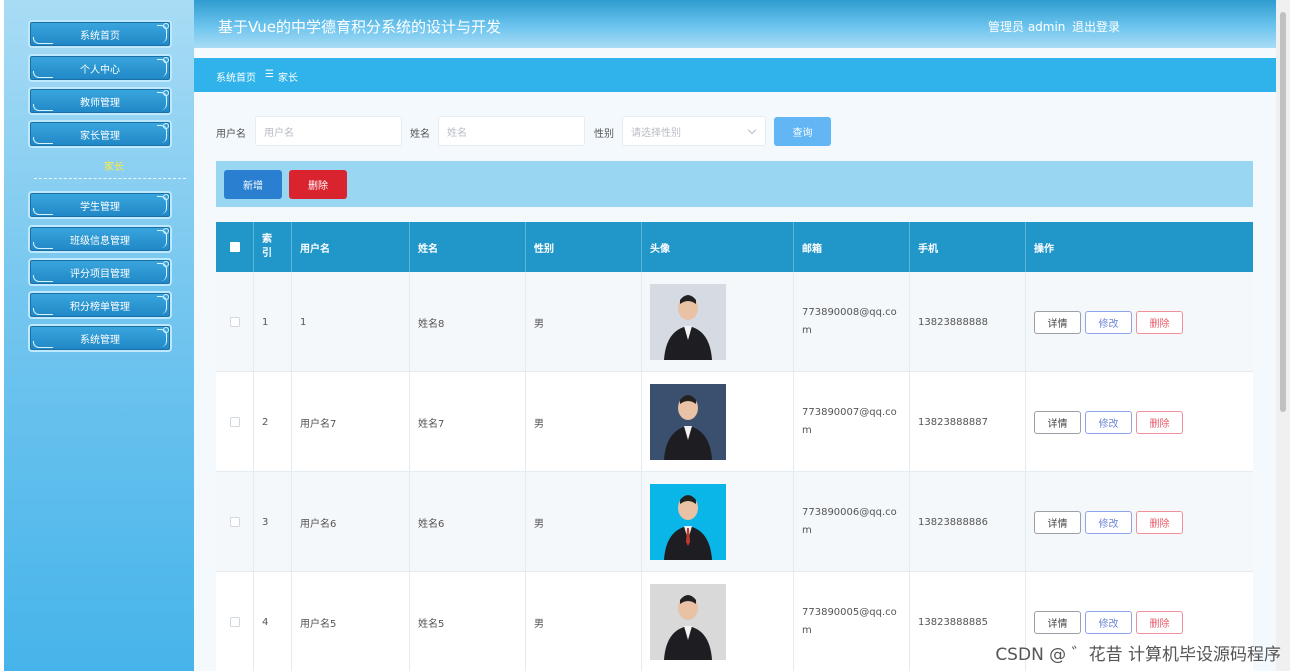 The width and height of the screenshot is (1295, 671). What do you see at coordinates (420, 134) in the screenshot?
I see `name-label: 姓名` at bounding box center [420, 134].